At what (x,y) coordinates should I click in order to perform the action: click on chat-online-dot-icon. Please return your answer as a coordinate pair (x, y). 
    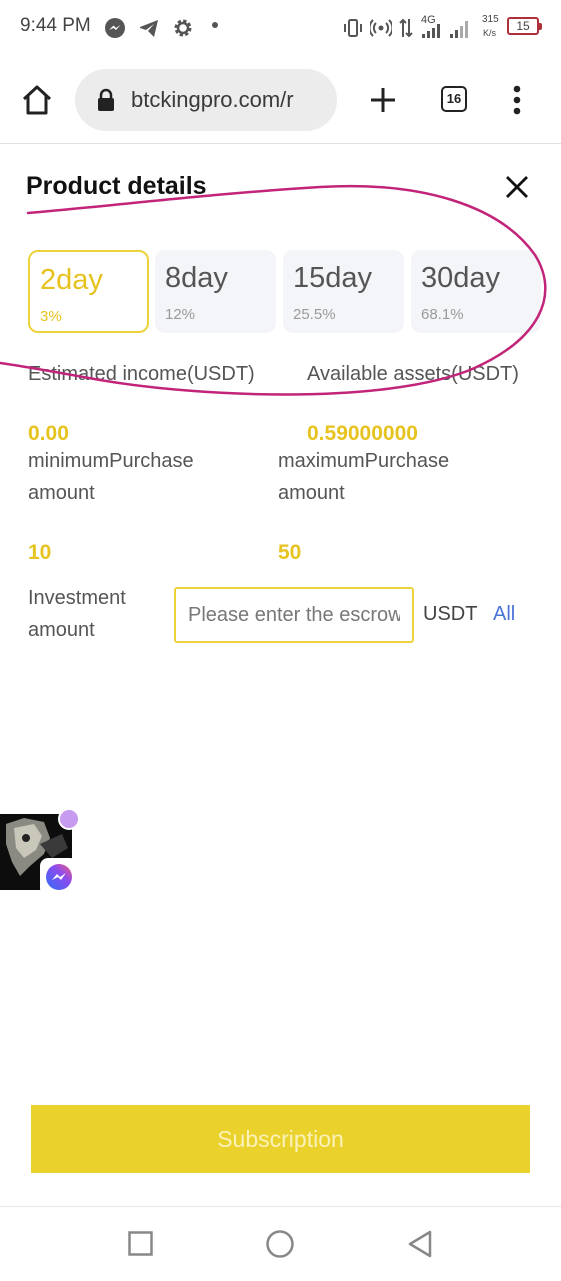
    Looking at the image, I should click on (69, 819).